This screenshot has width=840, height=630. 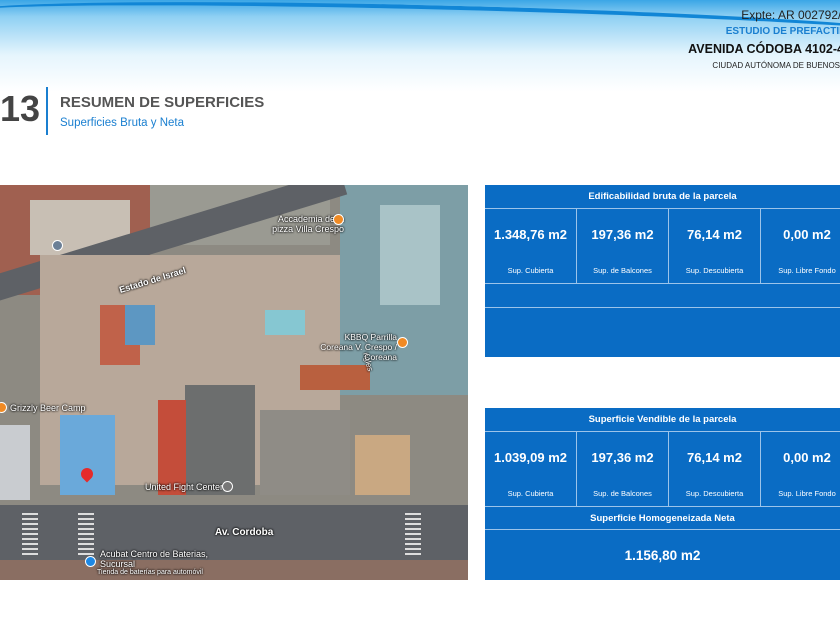 I want to click on homogenized-value: 1.156,80 m2, so click(x=662, y=555).